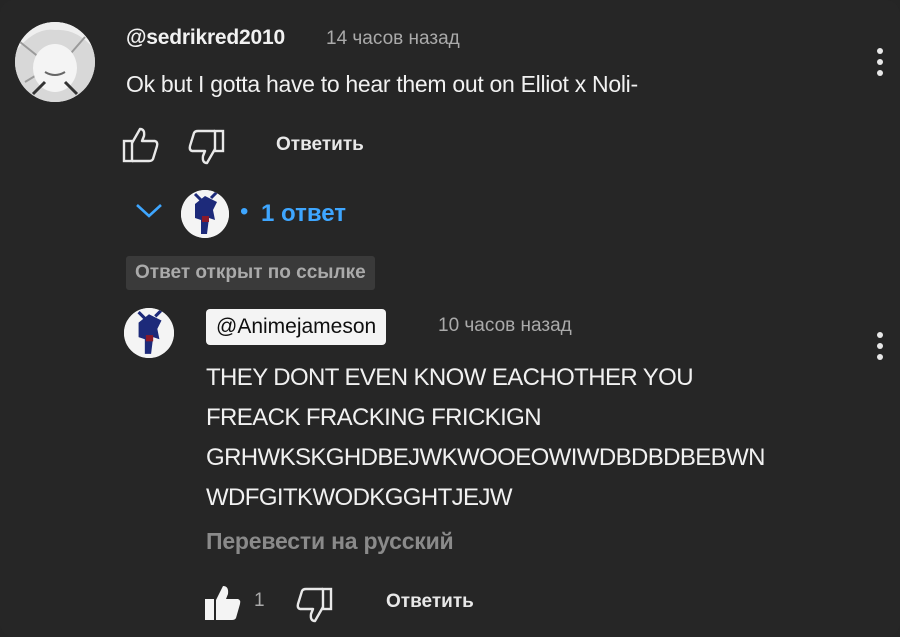  I want to click on comment-author: @sedrikred2010, so click(205, 38).